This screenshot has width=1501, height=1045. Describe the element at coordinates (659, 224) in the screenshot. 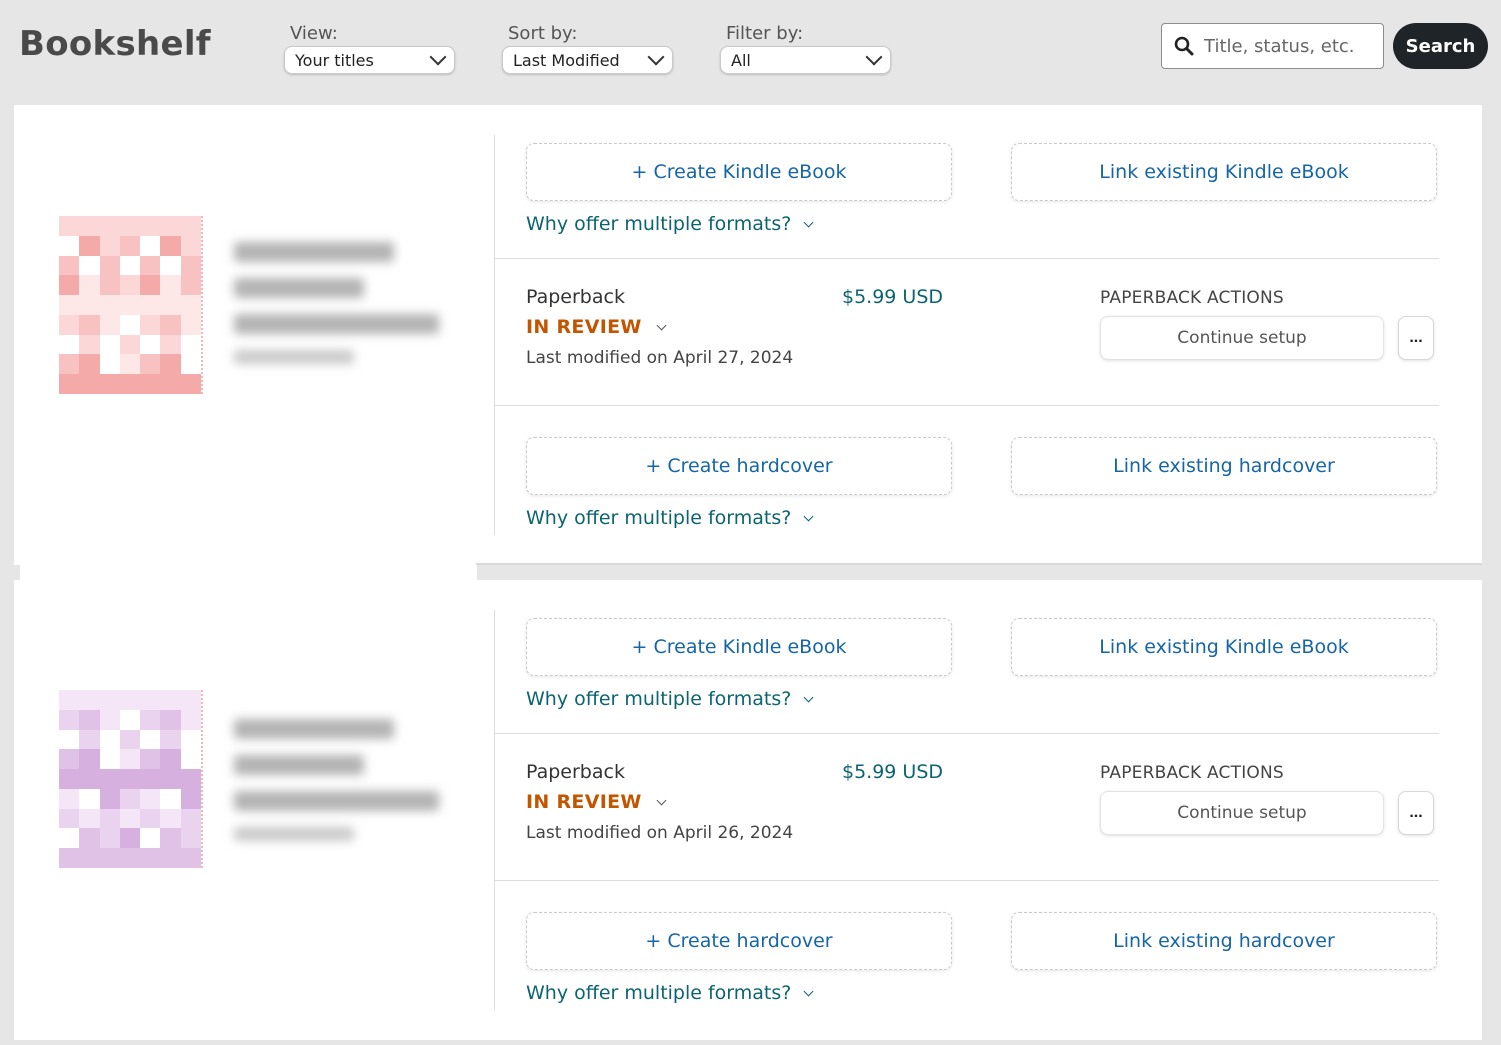

I see `why-multiple-formats-label: Why offer multiple formats?` at that location.